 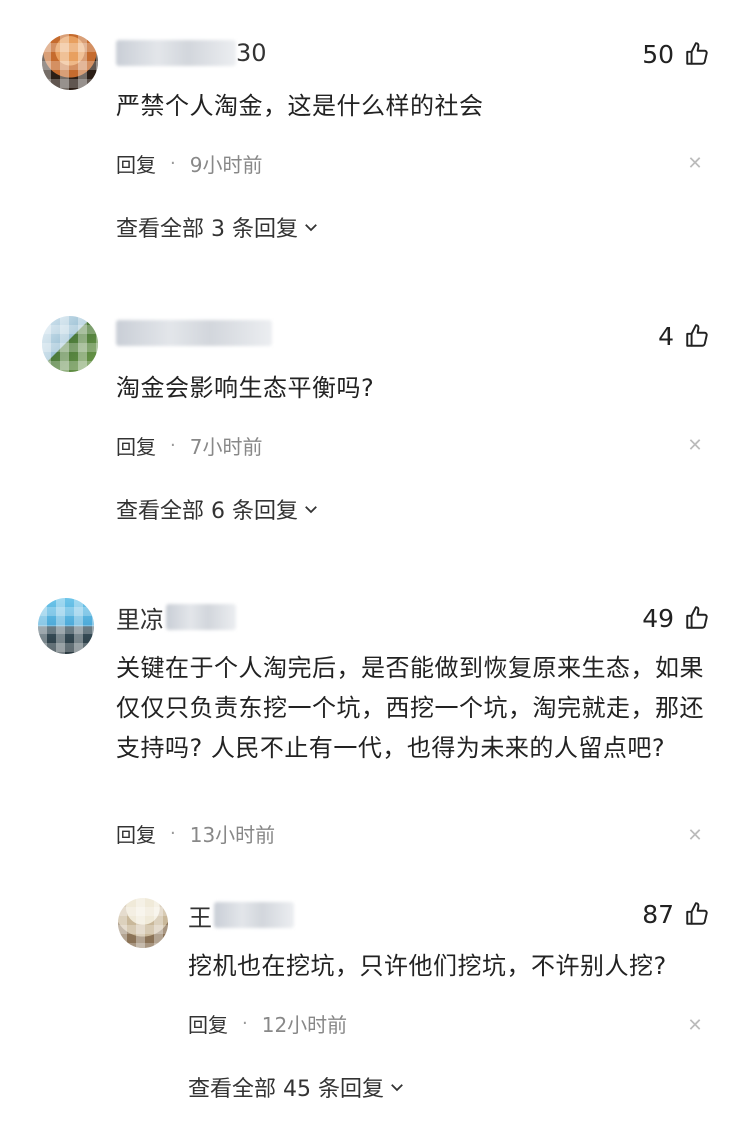 I want to click on like-button: 50, so click(x=676, y=54).